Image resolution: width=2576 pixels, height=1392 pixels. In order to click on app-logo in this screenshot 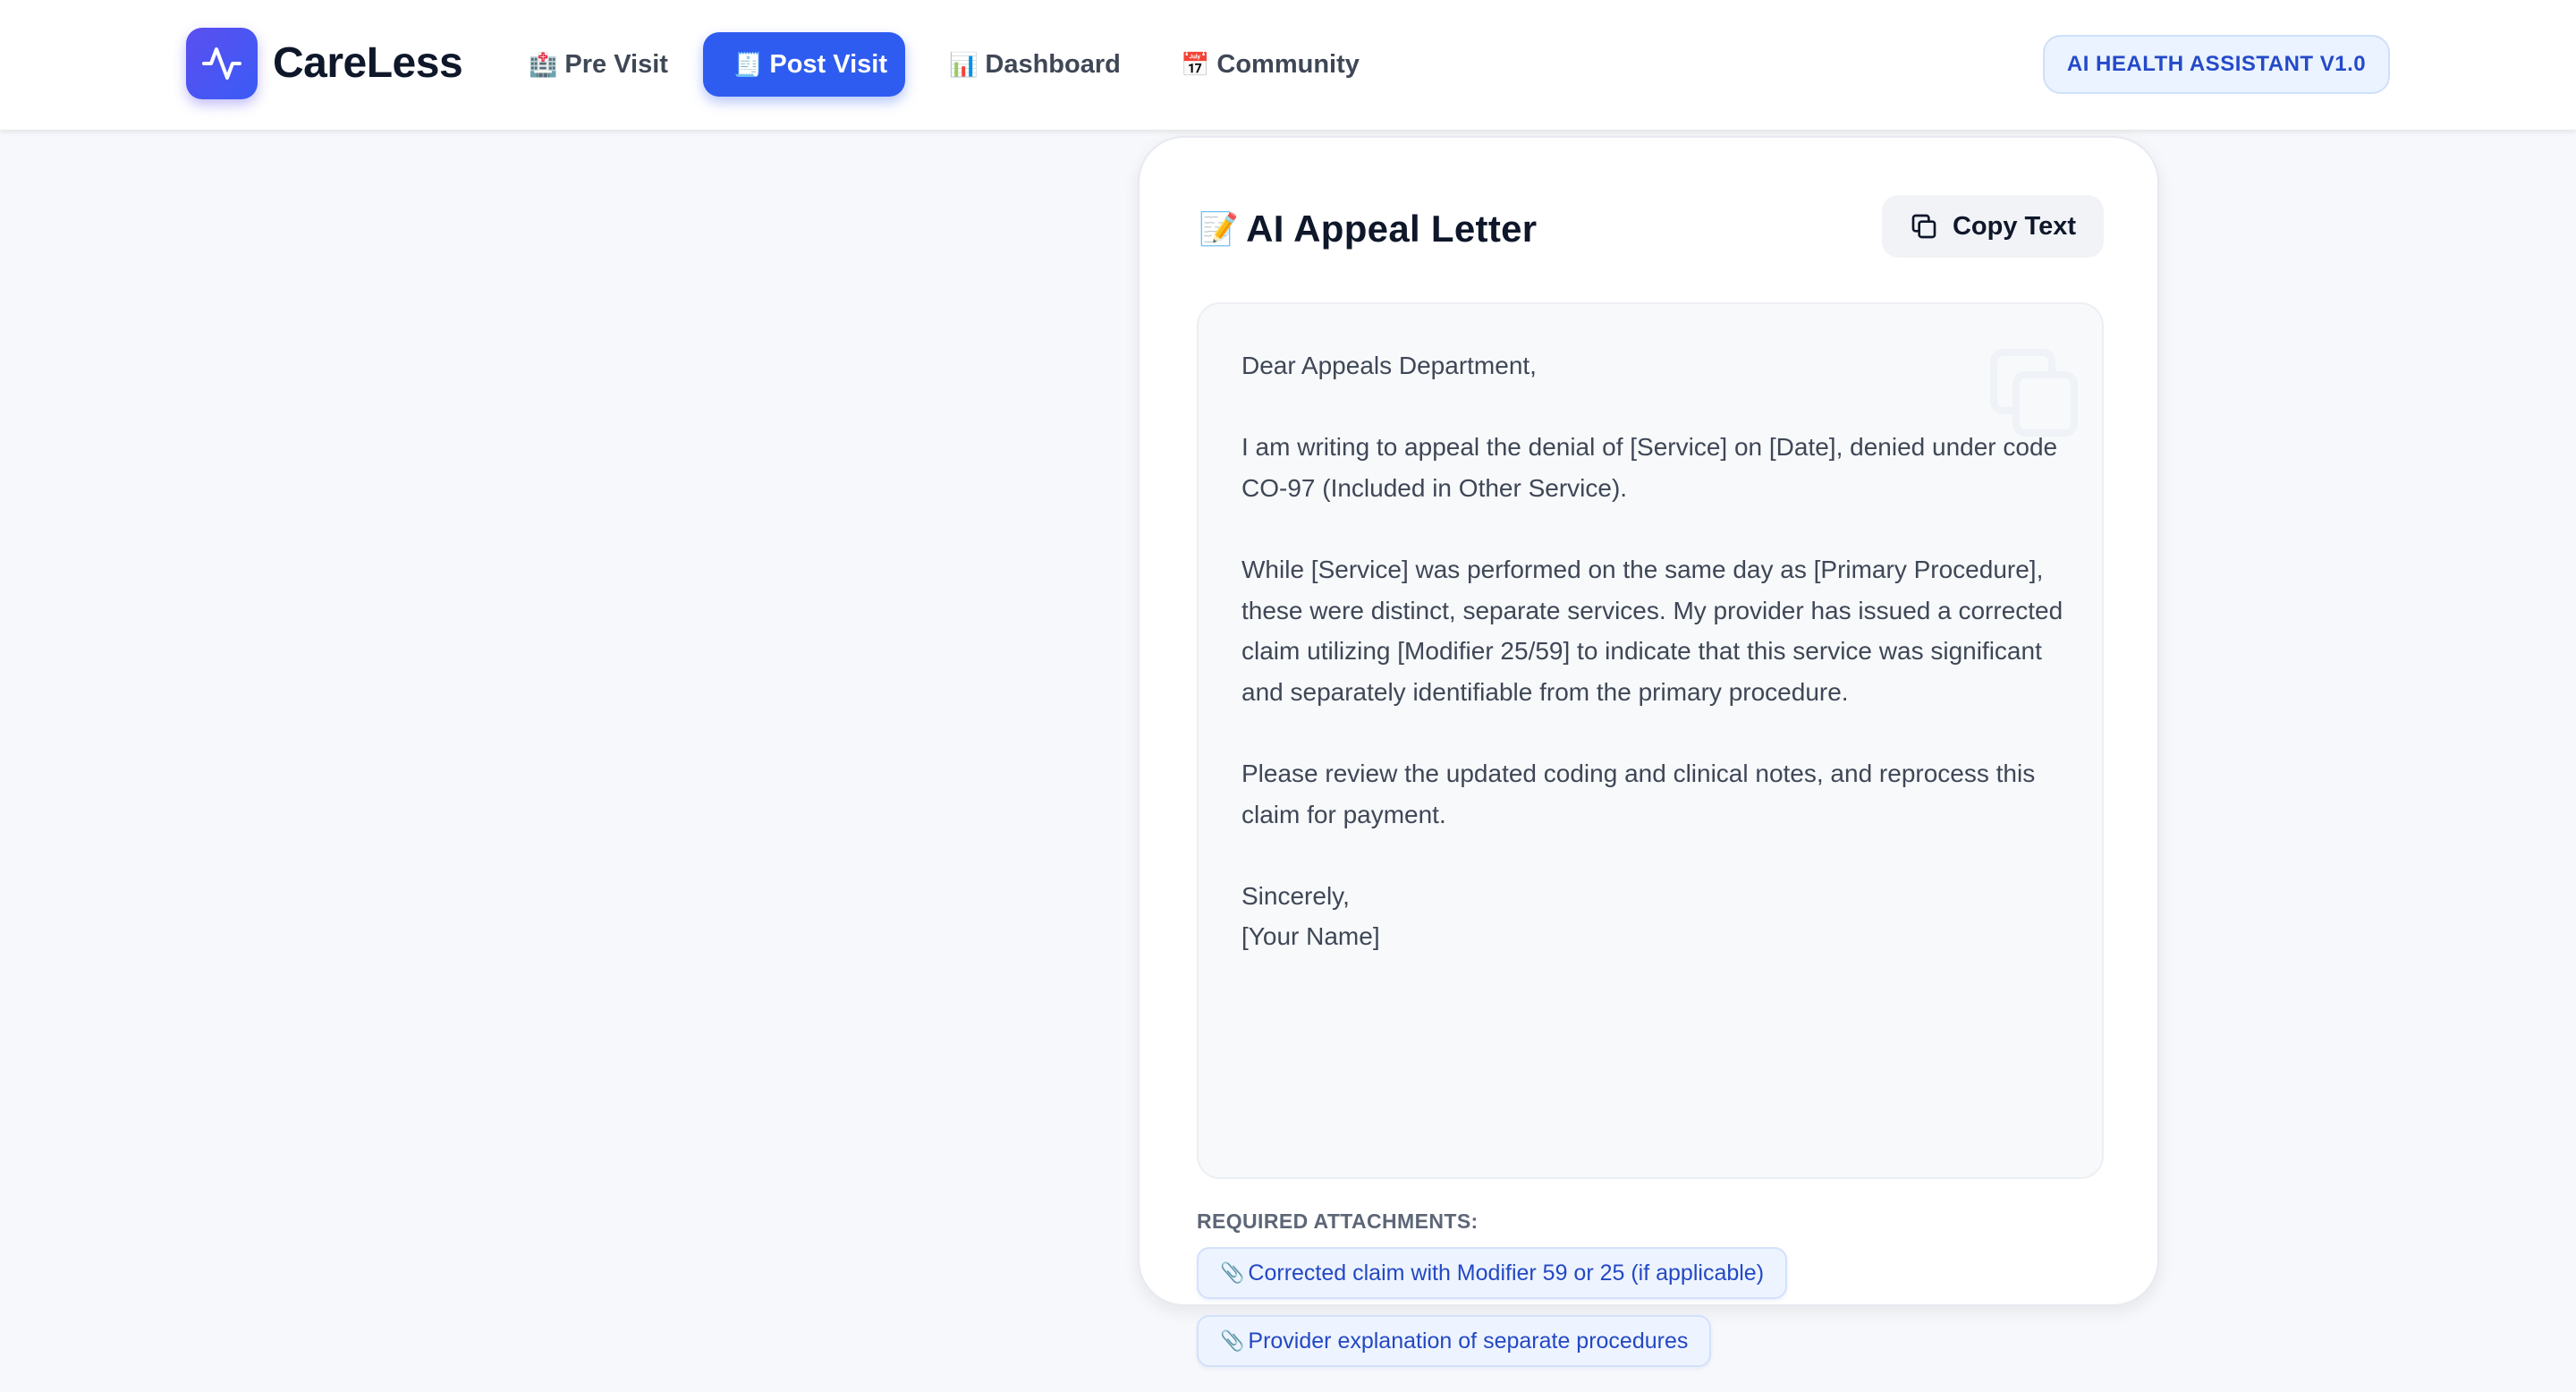, I will do `click(222, 63)`.